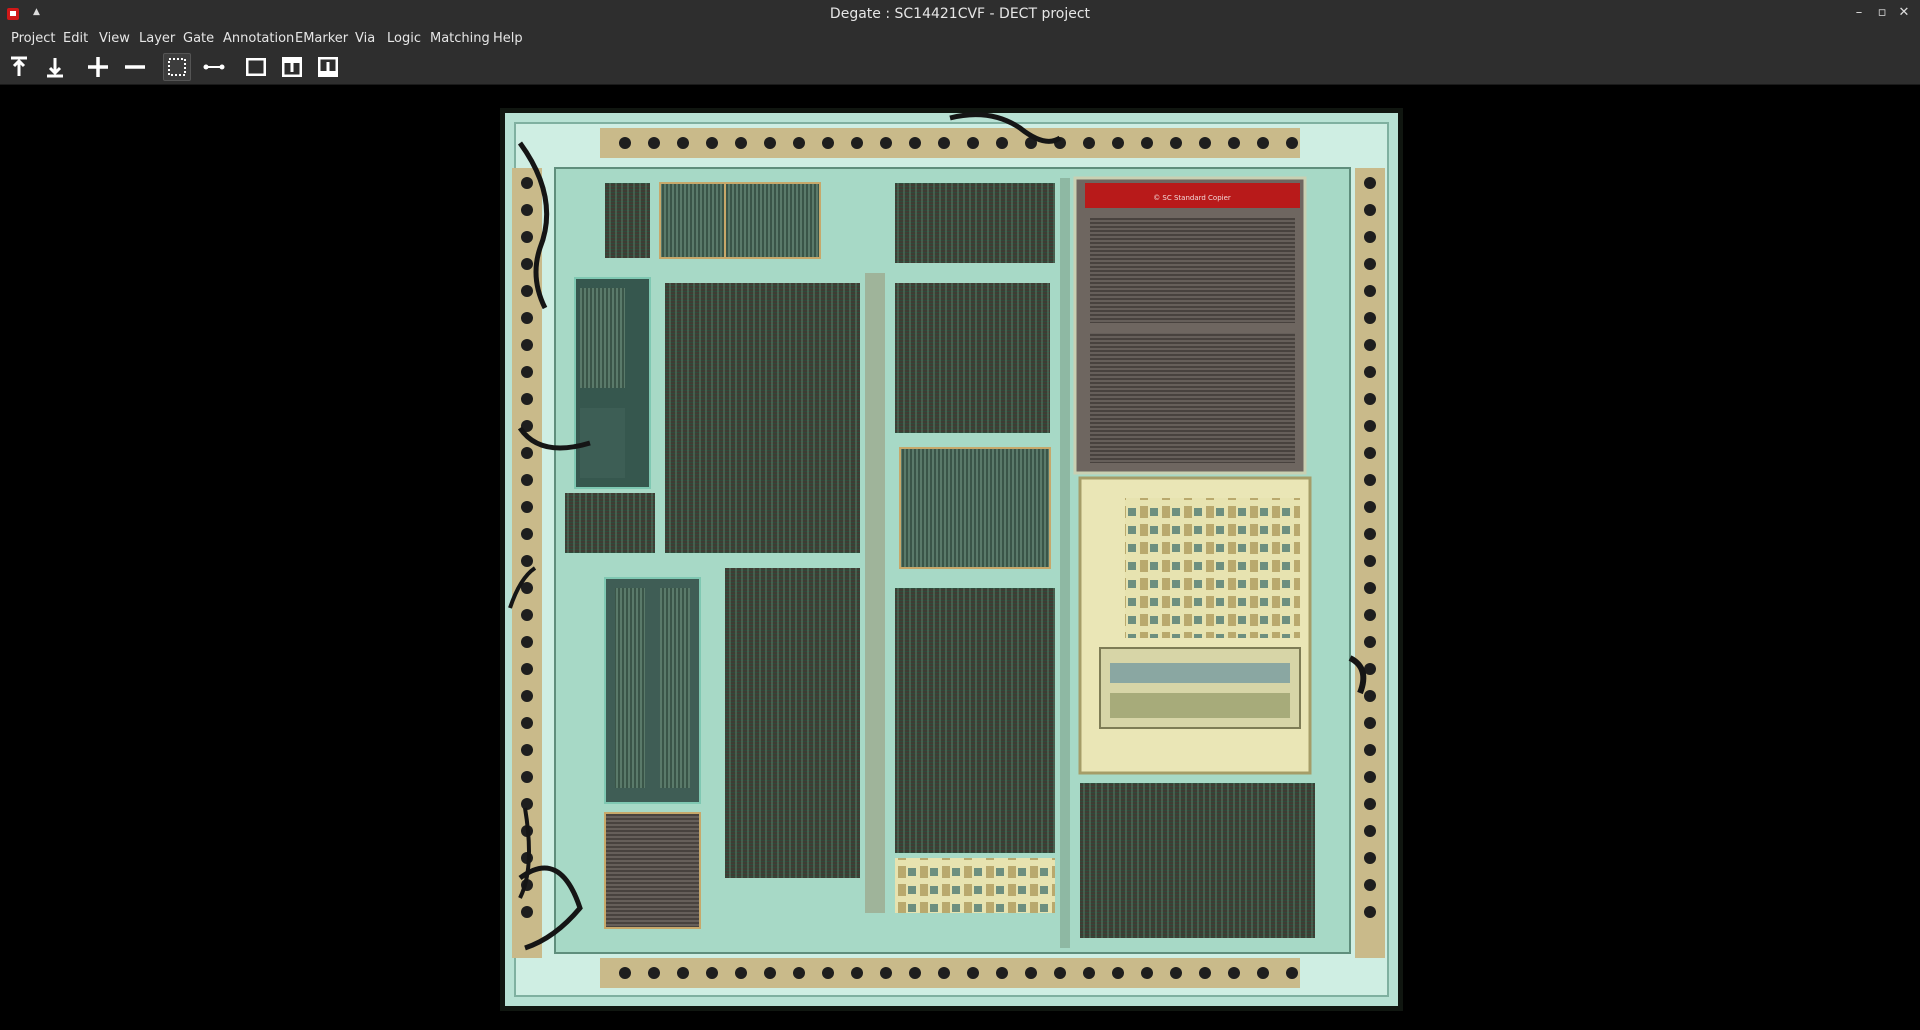  I want to click on menu-gate: Gate, so click(198, 39).